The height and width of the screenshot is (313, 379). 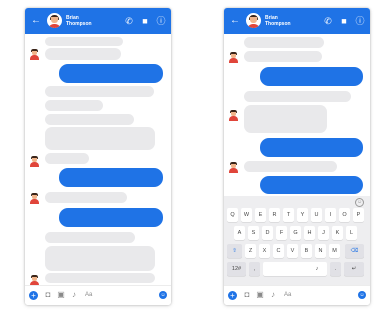 I want to click on keyboard-emoji-icon: ☺, so click(x=359, y=202).